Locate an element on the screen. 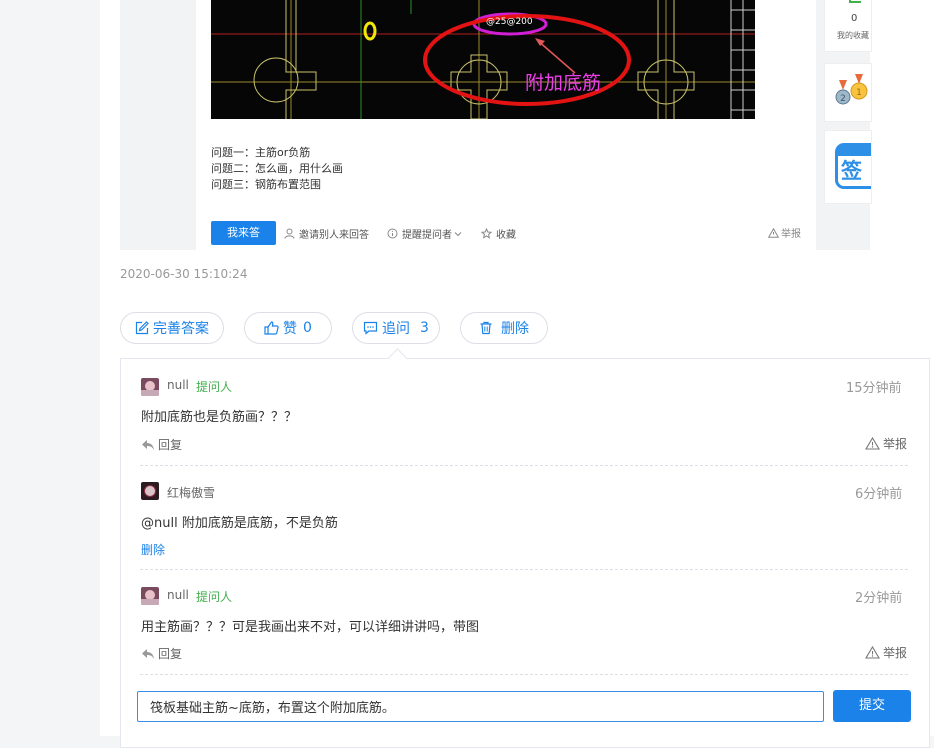 This screenshot has width=934, height=748. cad-annotation-label: 附加底筋 is located at coordinates (563, 83).